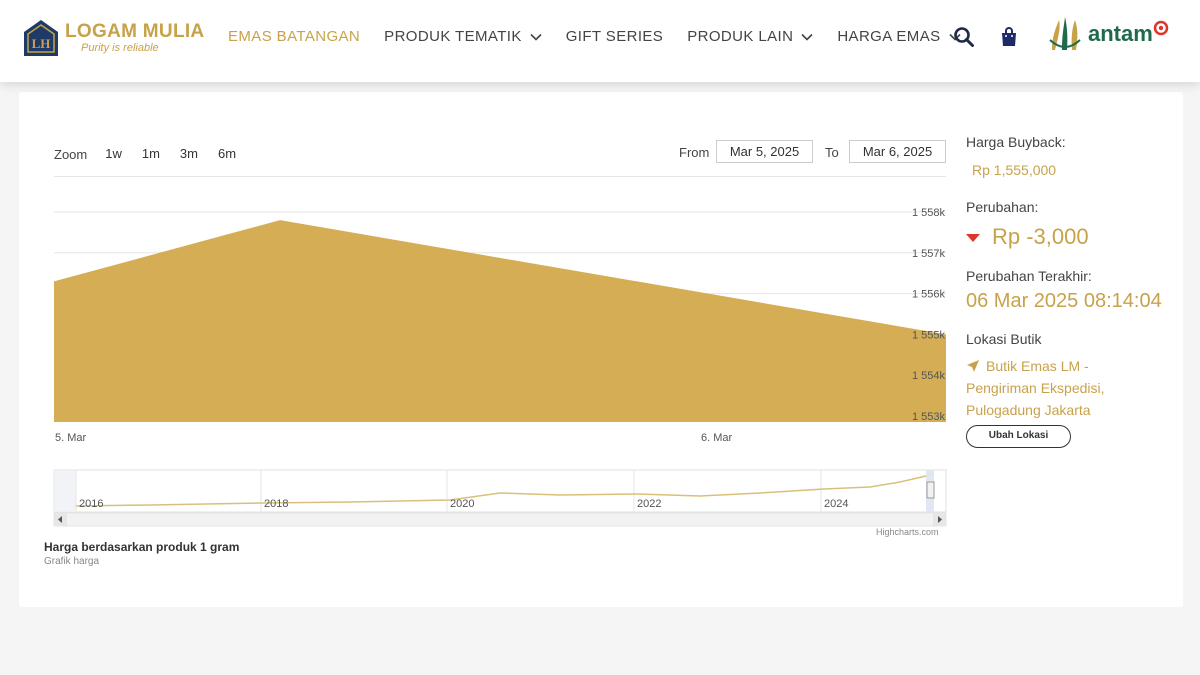  I want to click on navigator-year-label: 2024, so click(836, 504).